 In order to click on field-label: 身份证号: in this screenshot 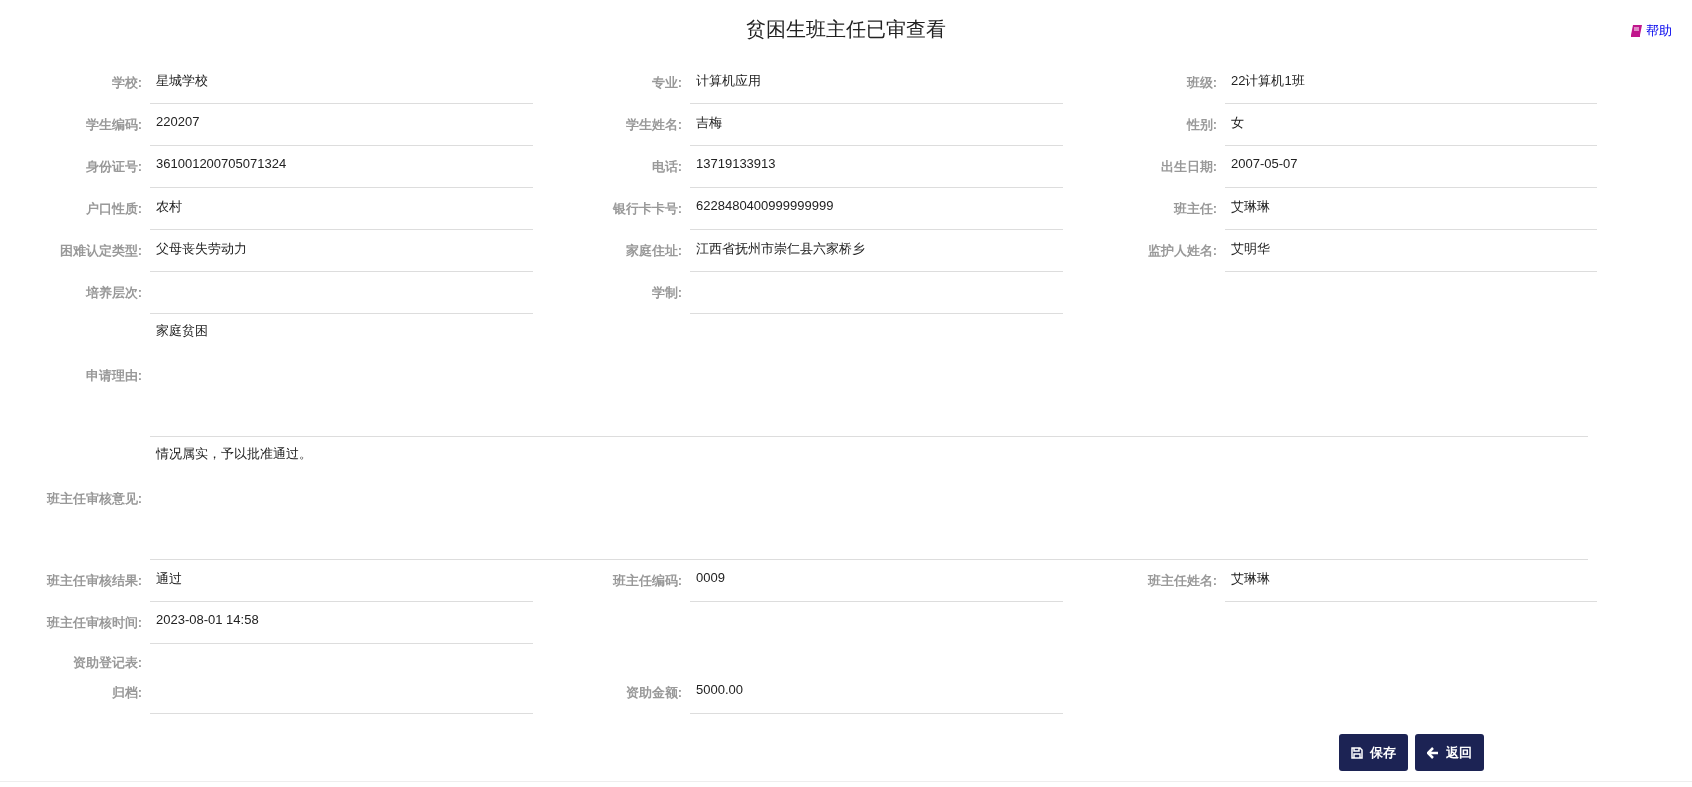, I will do `click(113, 167)`.